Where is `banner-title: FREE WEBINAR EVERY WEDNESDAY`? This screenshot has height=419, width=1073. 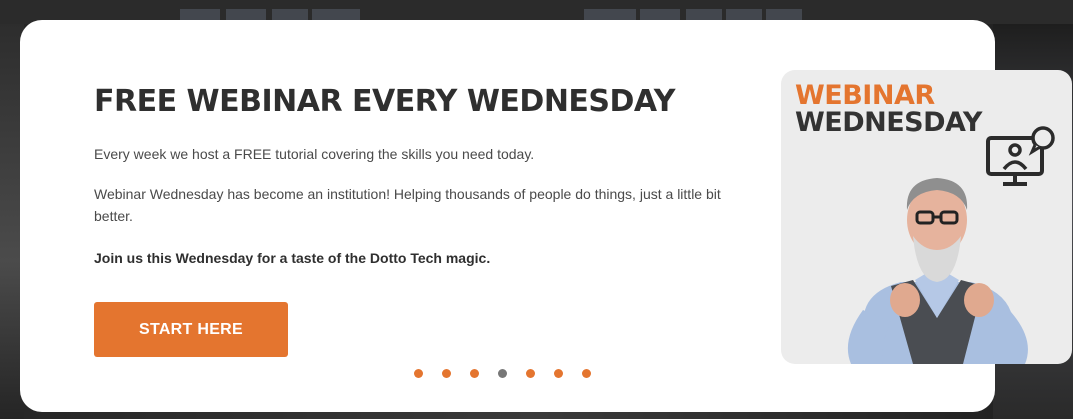 banner-title: FREE WEBINAR EVERY WEDNESDAY is located at coordinates (385, 101).